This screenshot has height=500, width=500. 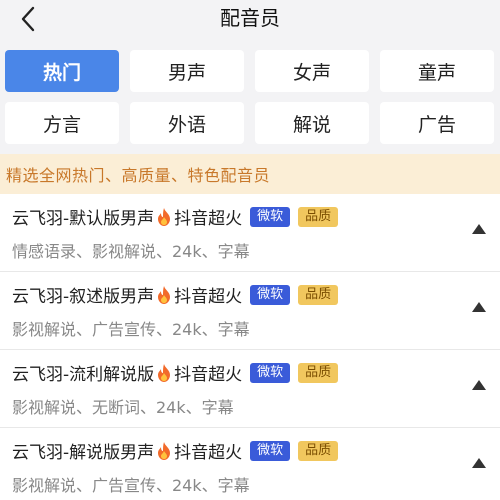 I want to click on voice-title: 云飞羽-流利解说版 抖音超火 微软 品质, so click(x=175, y=372).